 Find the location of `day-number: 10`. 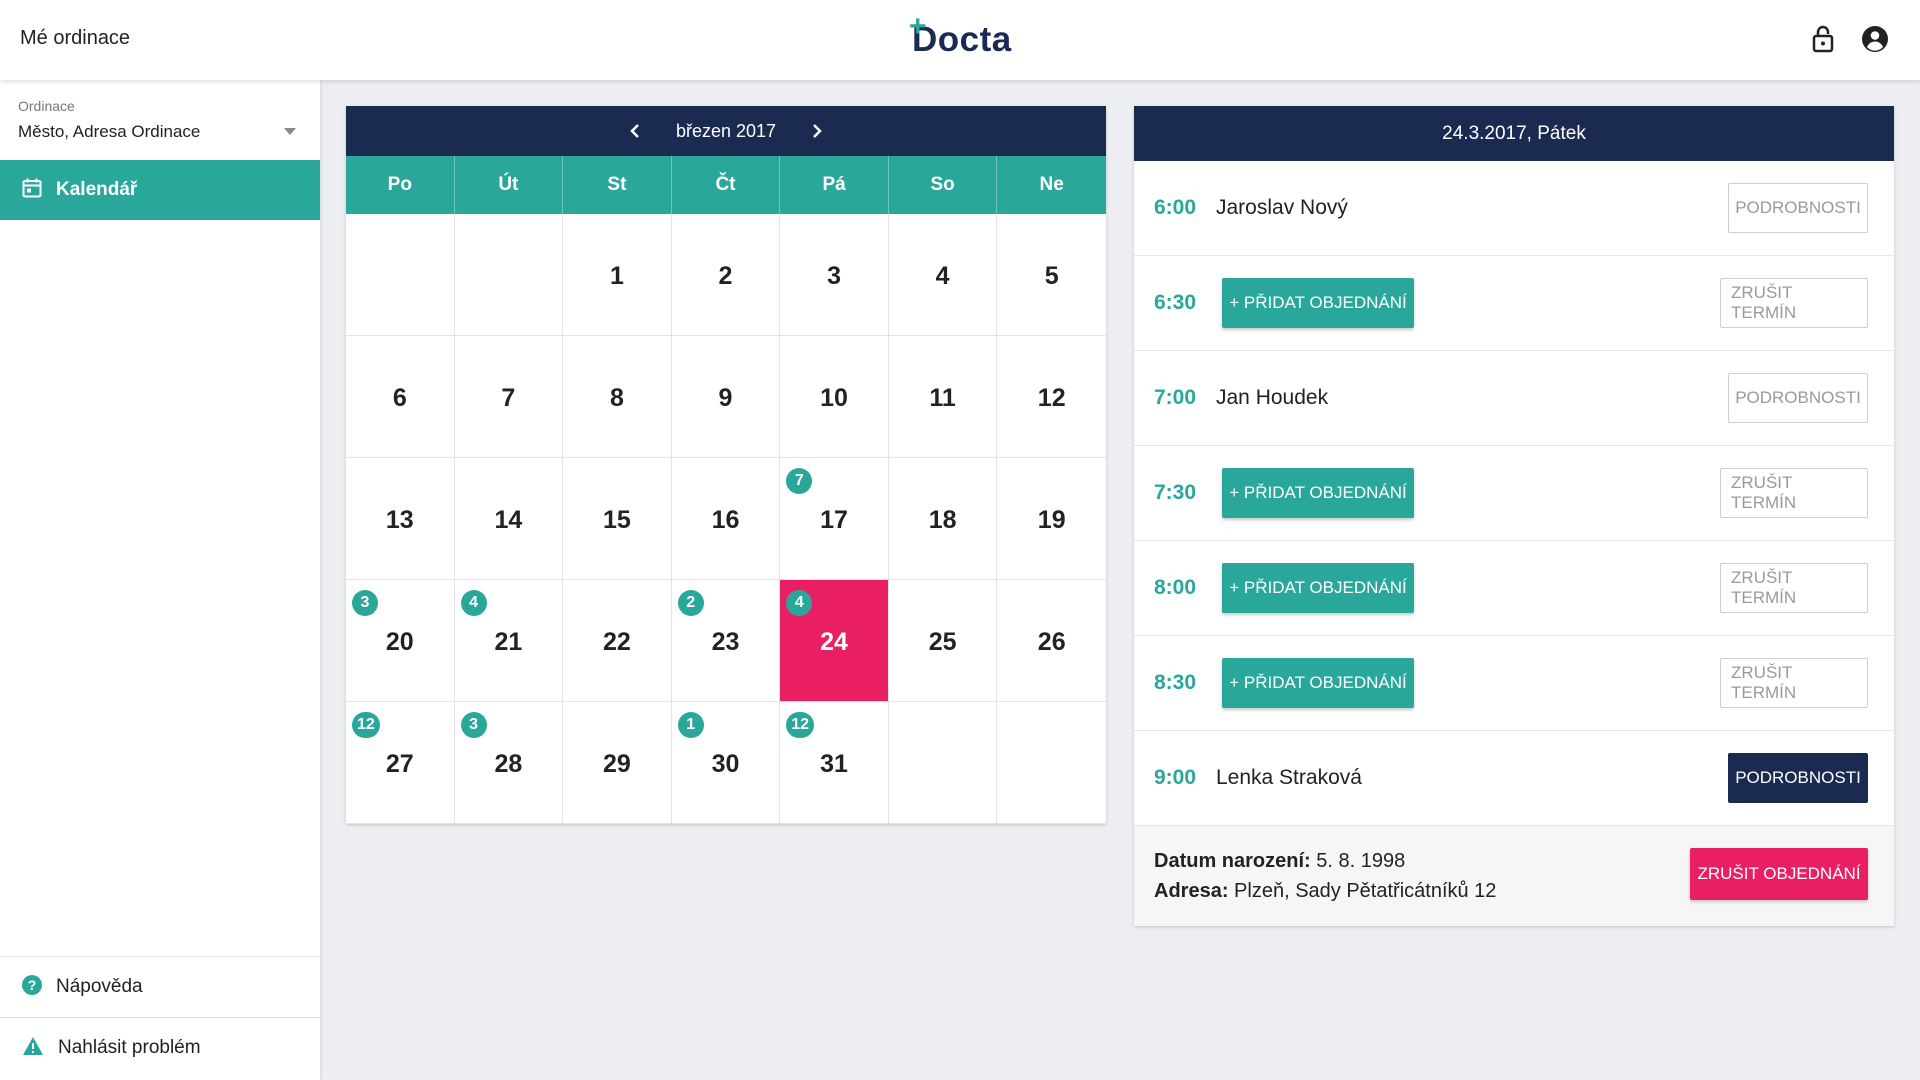

day-number: 10 is located at coordinates (834, 398).